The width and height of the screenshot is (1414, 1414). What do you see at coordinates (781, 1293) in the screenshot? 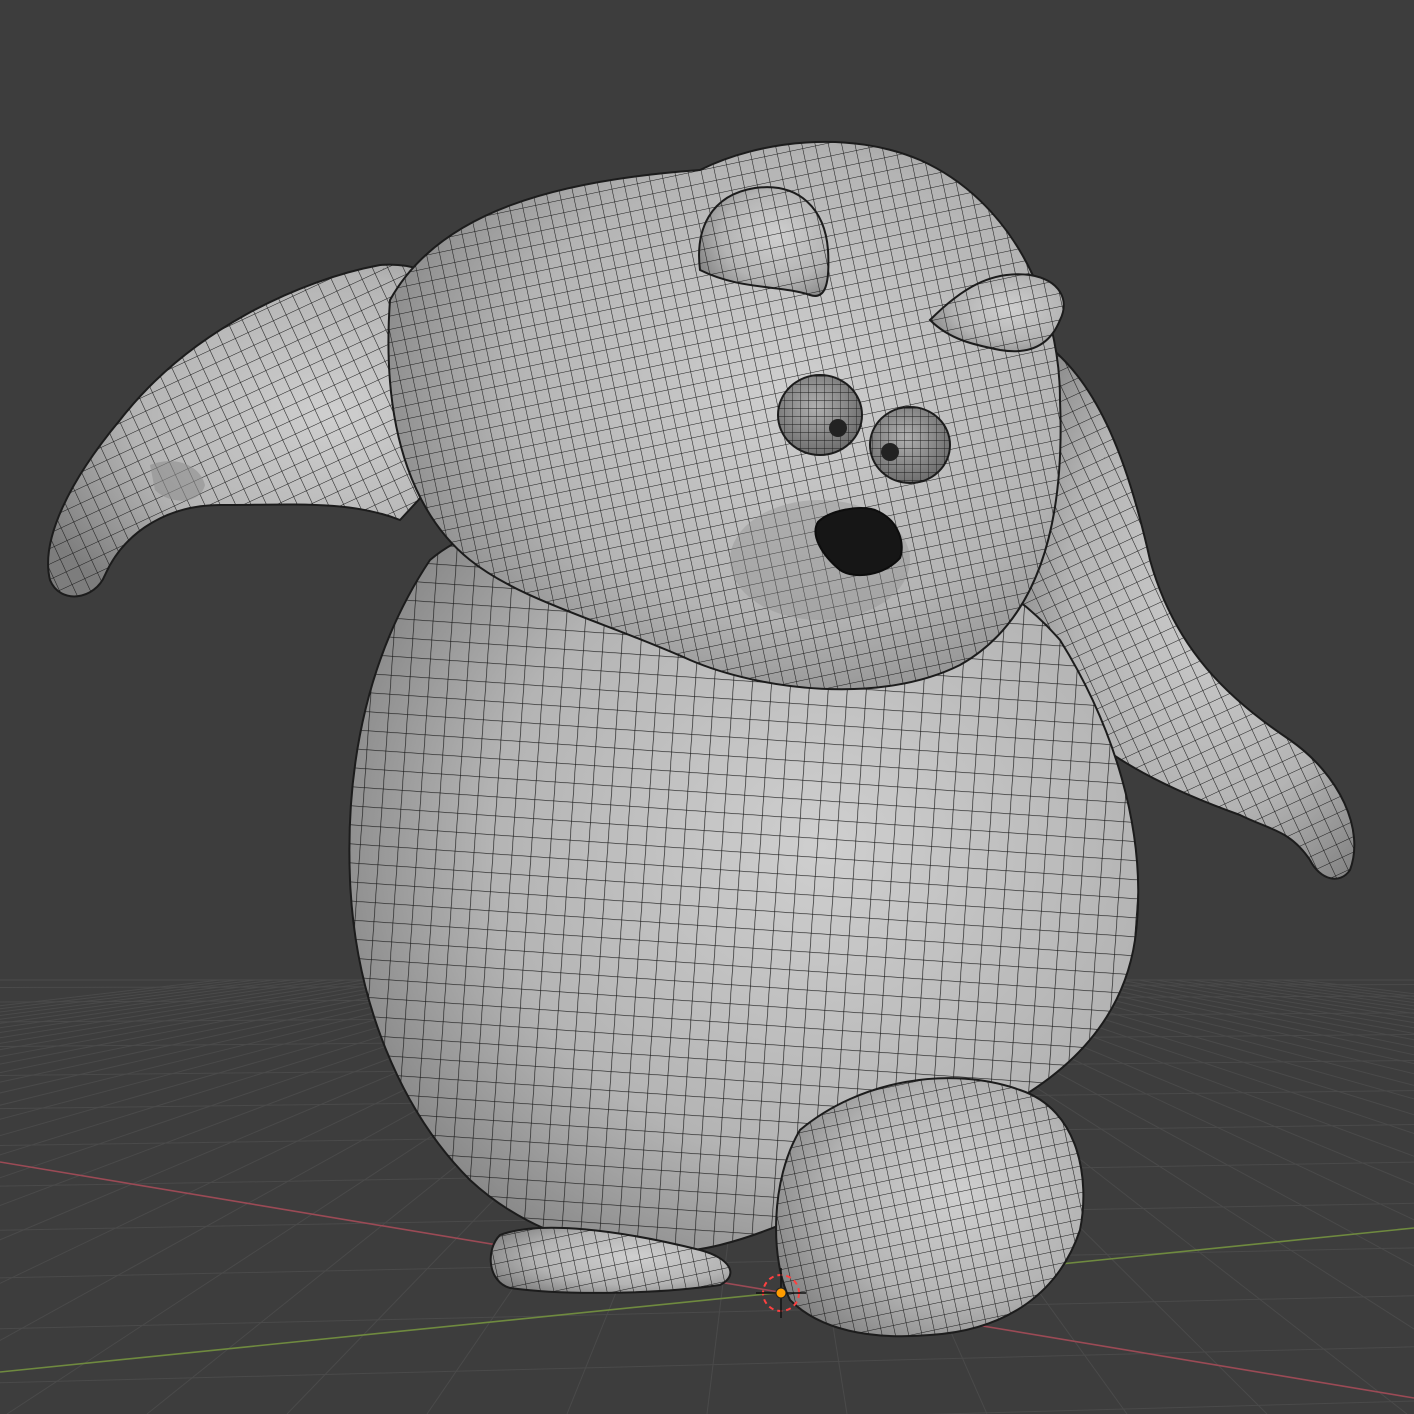
I see `object-origin-icon` at bounding box center [781, 1293].